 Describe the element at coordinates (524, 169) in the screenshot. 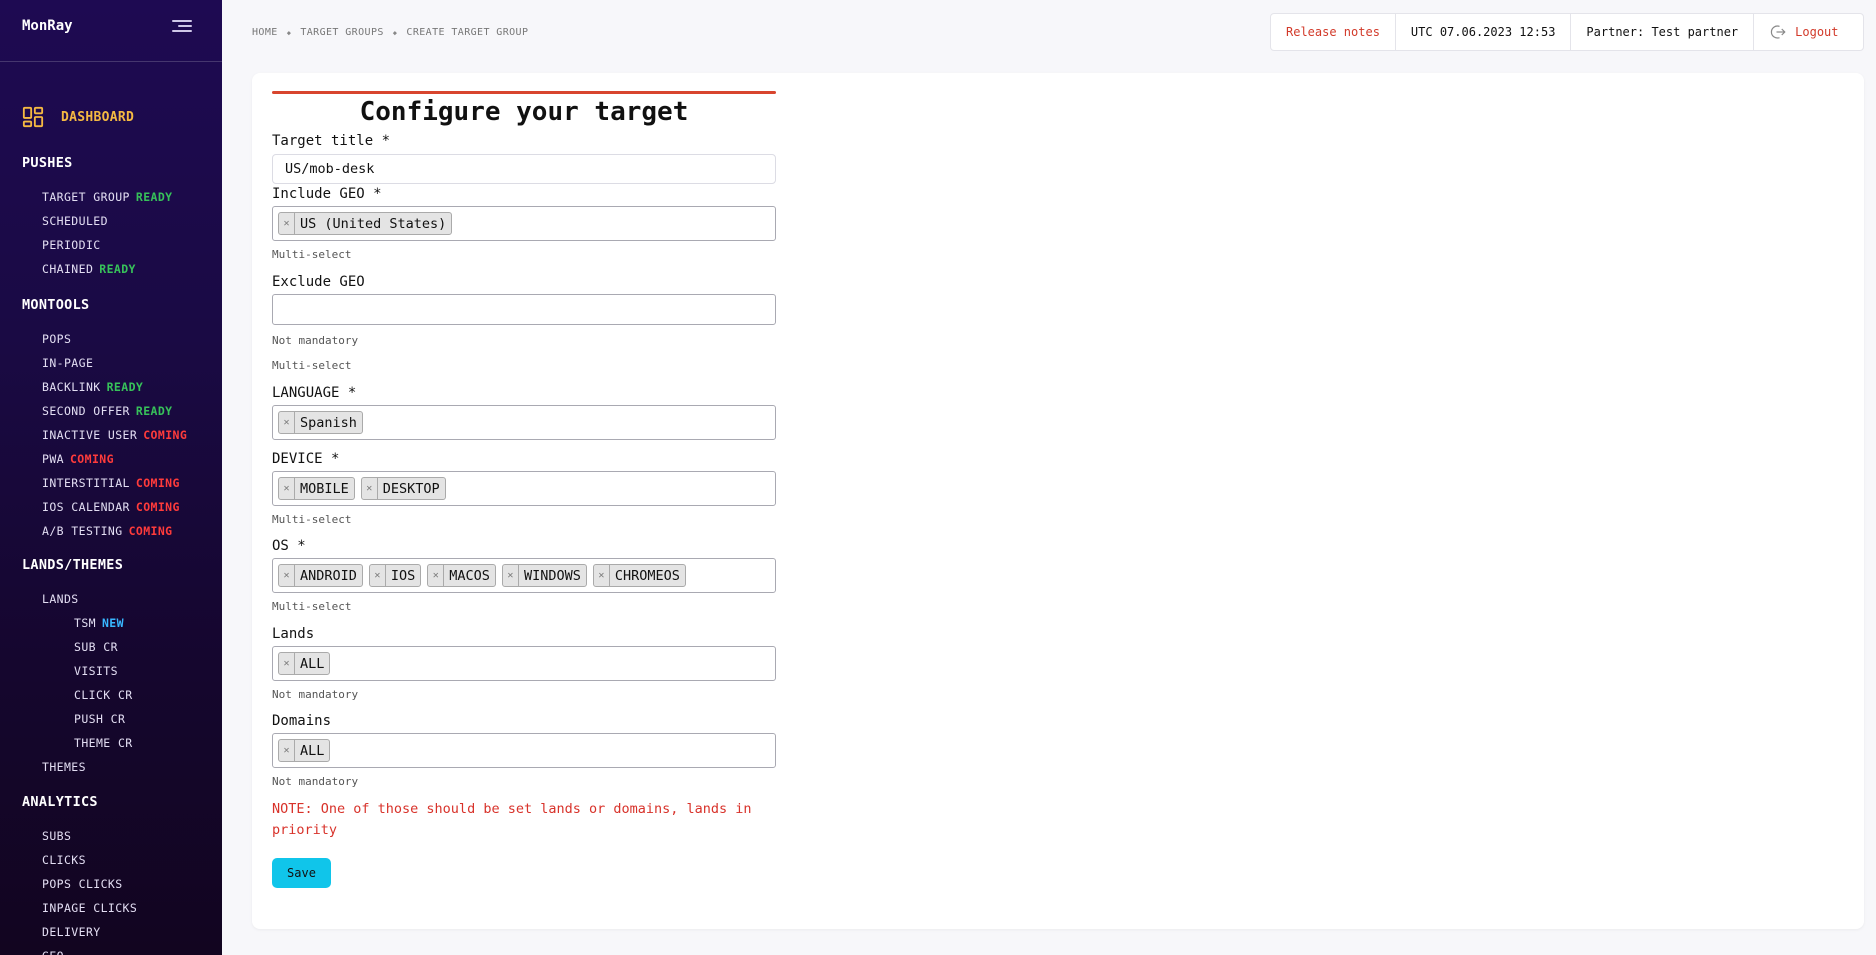

I see `target-title-input` at that location.